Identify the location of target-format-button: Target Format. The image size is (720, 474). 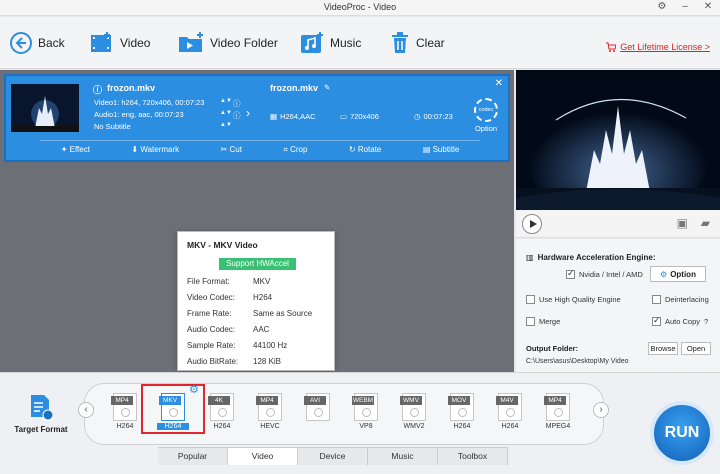
(41, 414).